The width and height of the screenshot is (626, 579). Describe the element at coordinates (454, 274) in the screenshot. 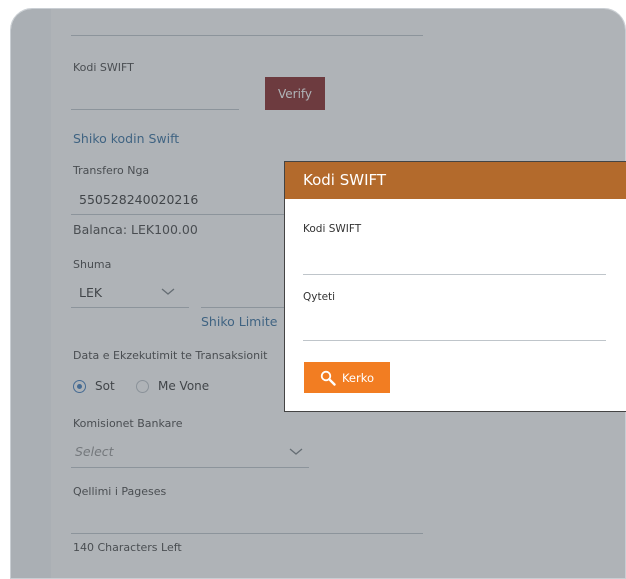

I see `modal-swift-input` at that location.